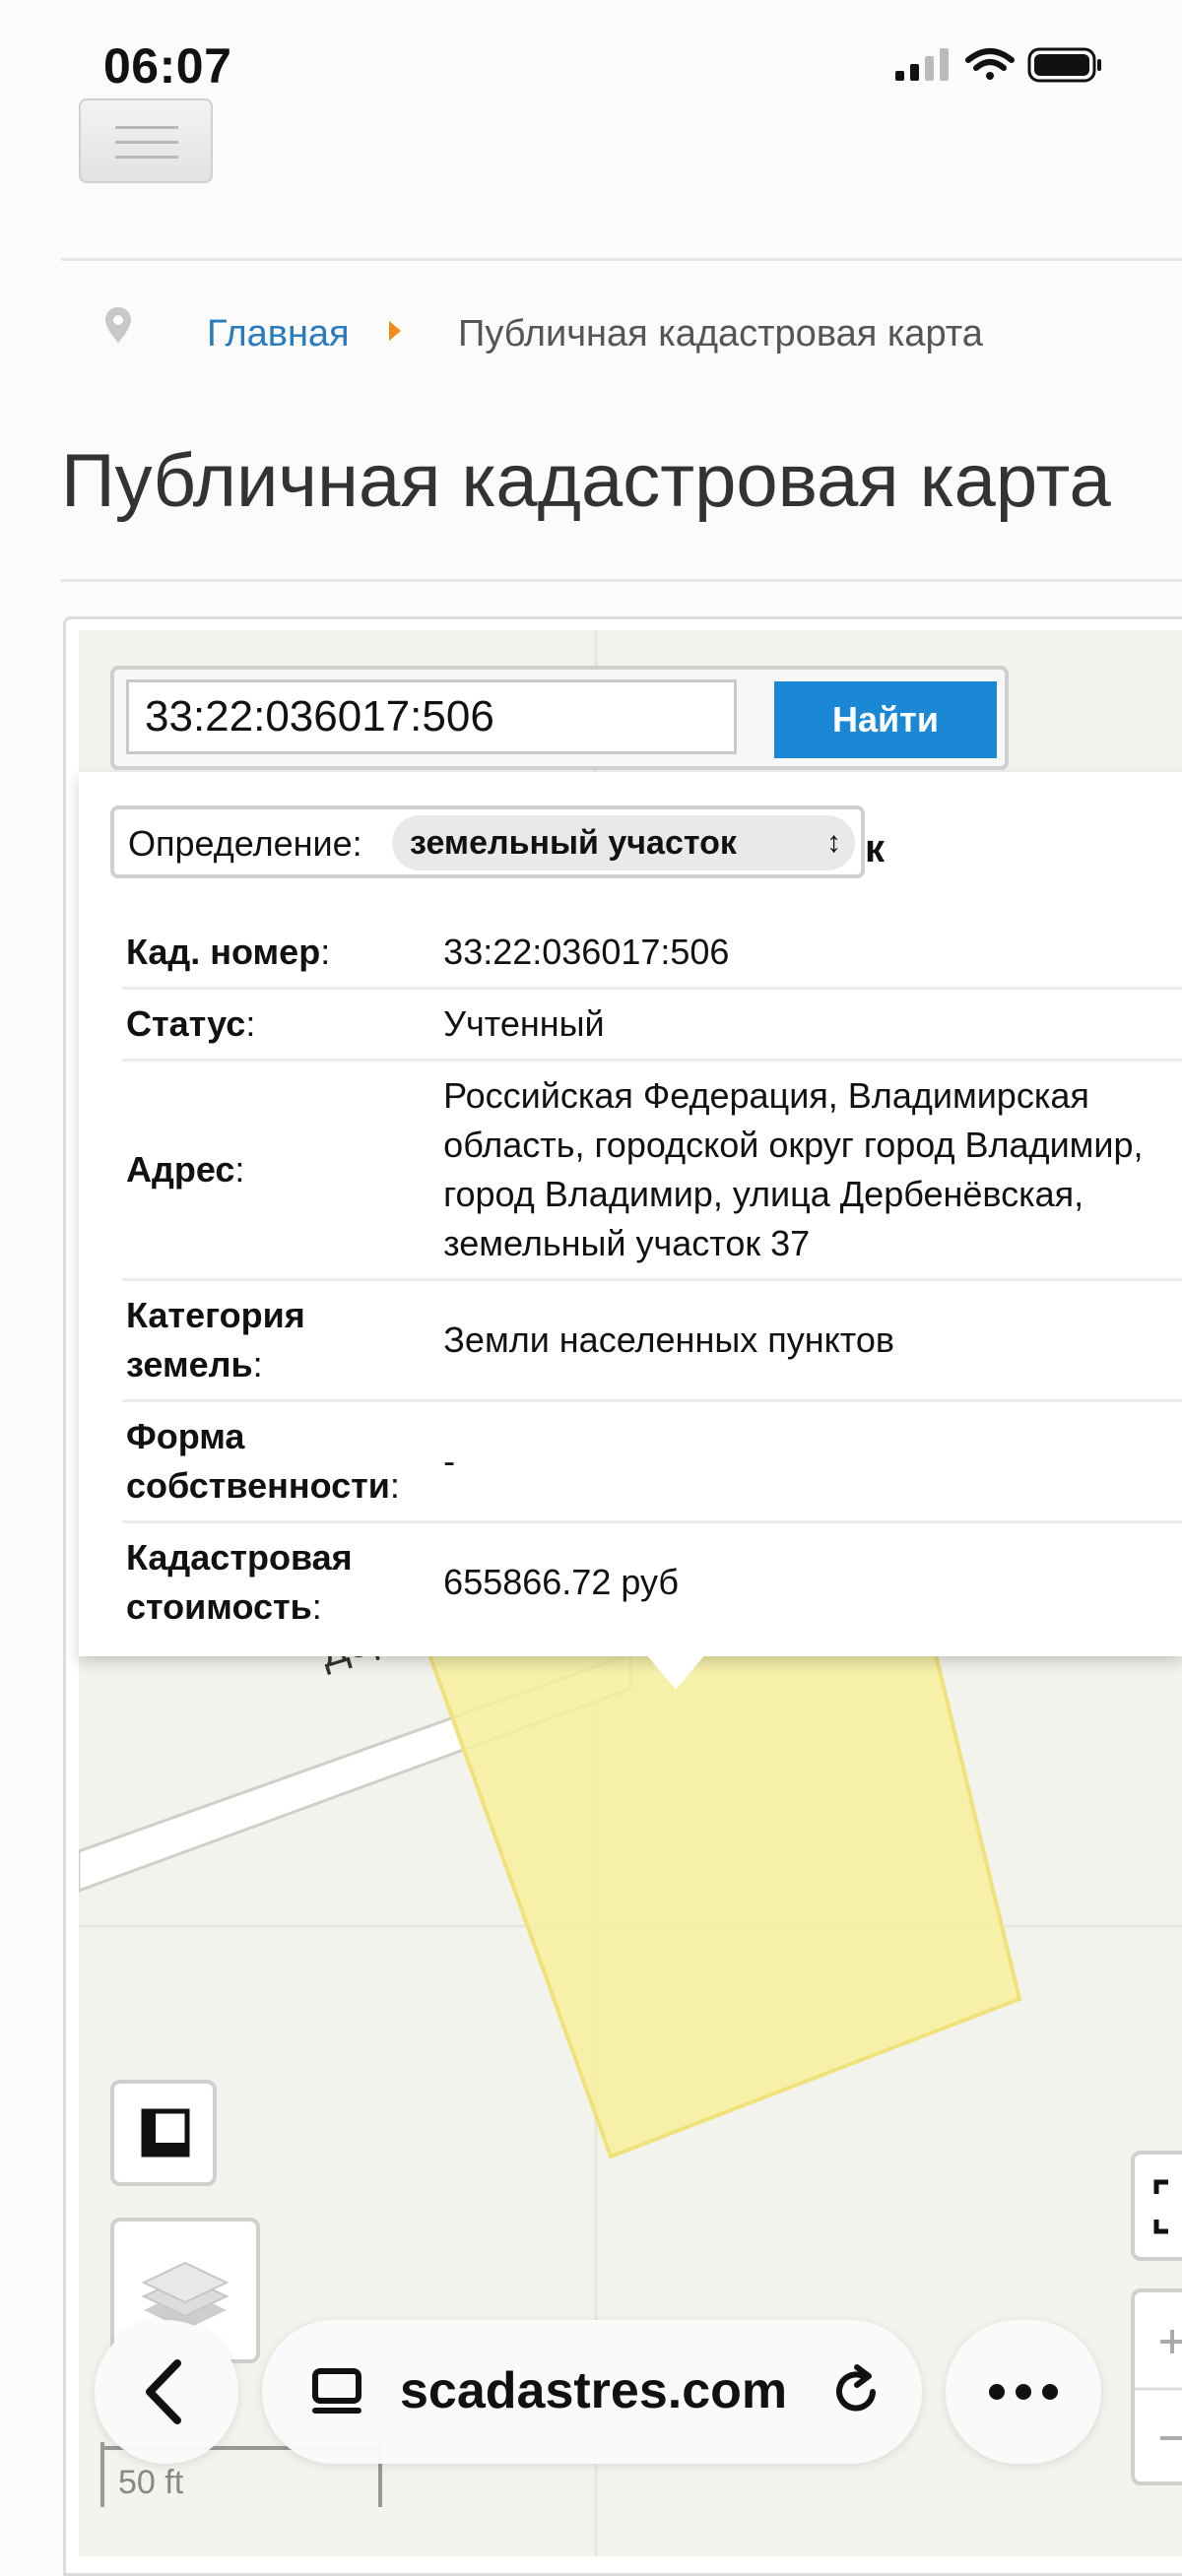  I want to click on definition-select: земельный участок ↕, so click(623, 842).